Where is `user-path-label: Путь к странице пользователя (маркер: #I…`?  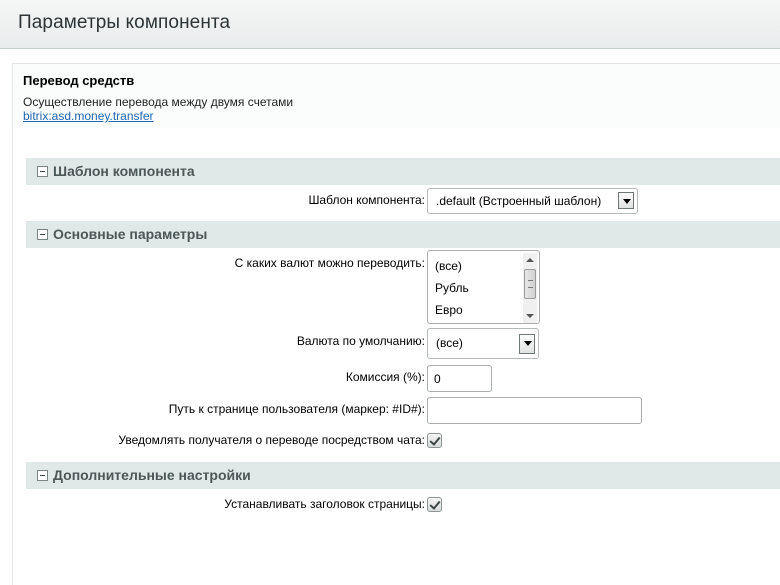 user-path-label: Путь к странице пользователя (маркер: #I… is located at coordinates (296, 409).